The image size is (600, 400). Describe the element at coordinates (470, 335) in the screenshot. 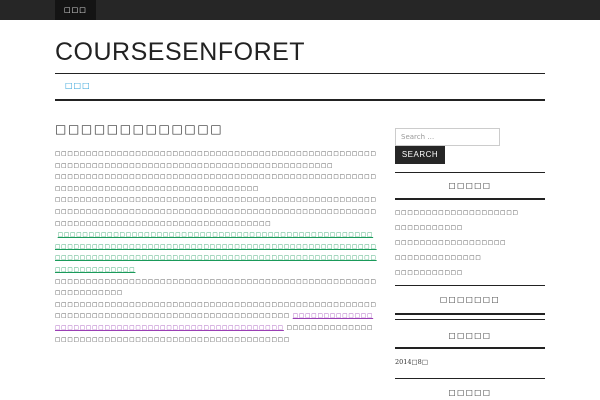

I see `widget-title-archives: □□□□□` at that location.